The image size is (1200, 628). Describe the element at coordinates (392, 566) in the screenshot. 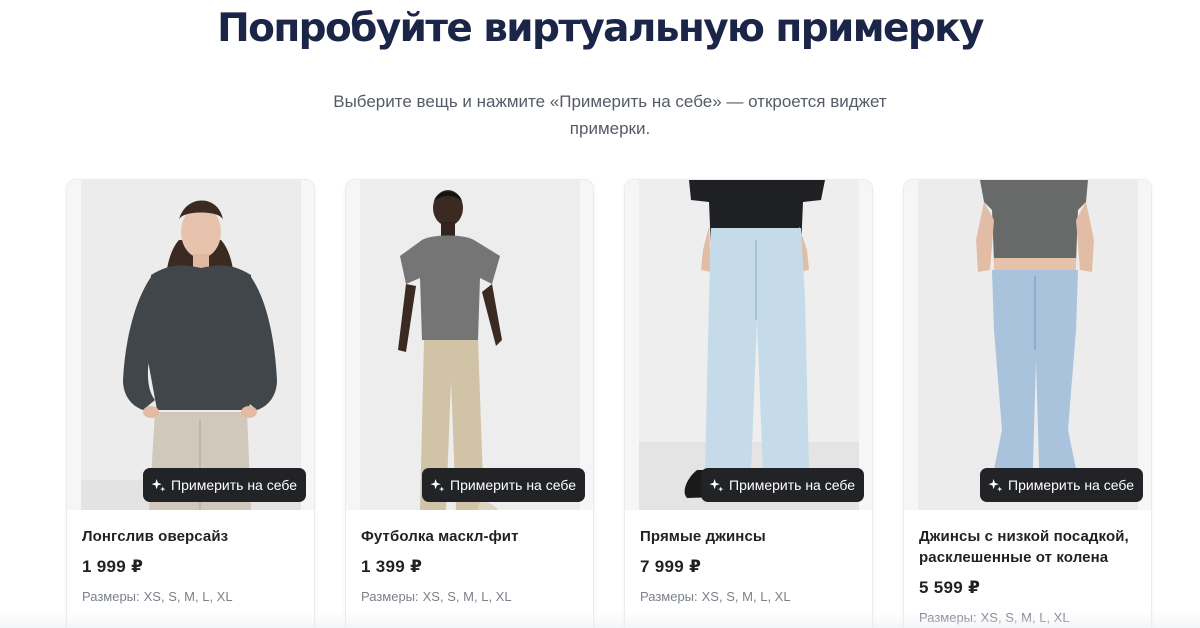

I see `product-price: 1 399 ₽` at that location.